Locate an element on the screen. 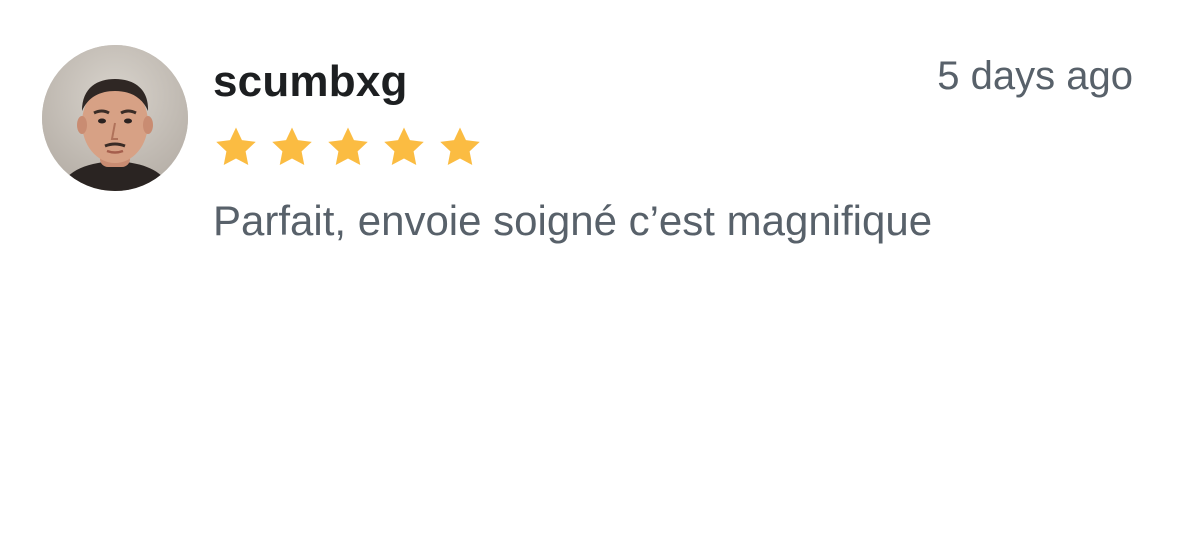 The image size is (1179, 554). review-timestamp: 5 days ago is located at coordinates (1035, 76).